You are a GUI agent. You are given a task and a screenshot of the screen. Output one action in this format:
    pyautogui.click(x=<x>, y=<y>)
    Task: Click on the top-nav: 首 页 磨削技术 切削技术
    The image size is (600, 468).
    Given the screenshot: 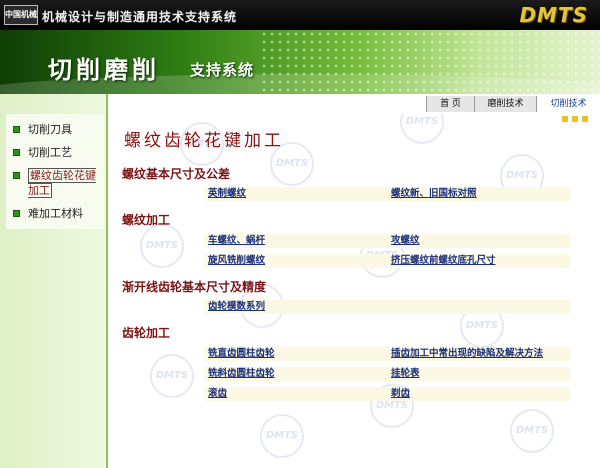 What is the action you would take?
    pyautogui.click(x=513, y=104)
    